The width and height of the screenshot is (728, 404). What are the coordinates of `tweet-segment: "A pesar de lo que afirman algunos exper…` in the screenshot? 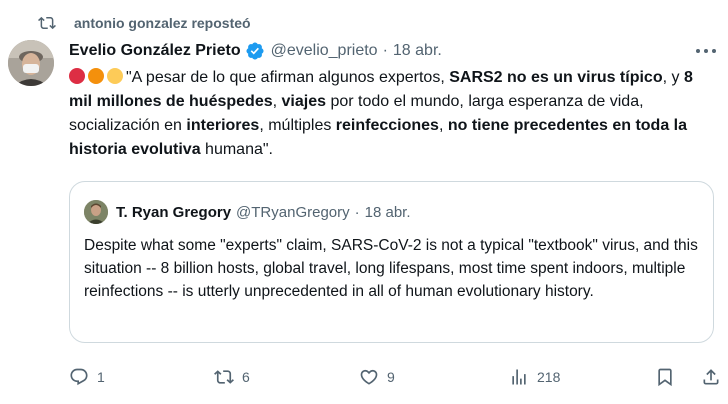 It's located at (288, 77).